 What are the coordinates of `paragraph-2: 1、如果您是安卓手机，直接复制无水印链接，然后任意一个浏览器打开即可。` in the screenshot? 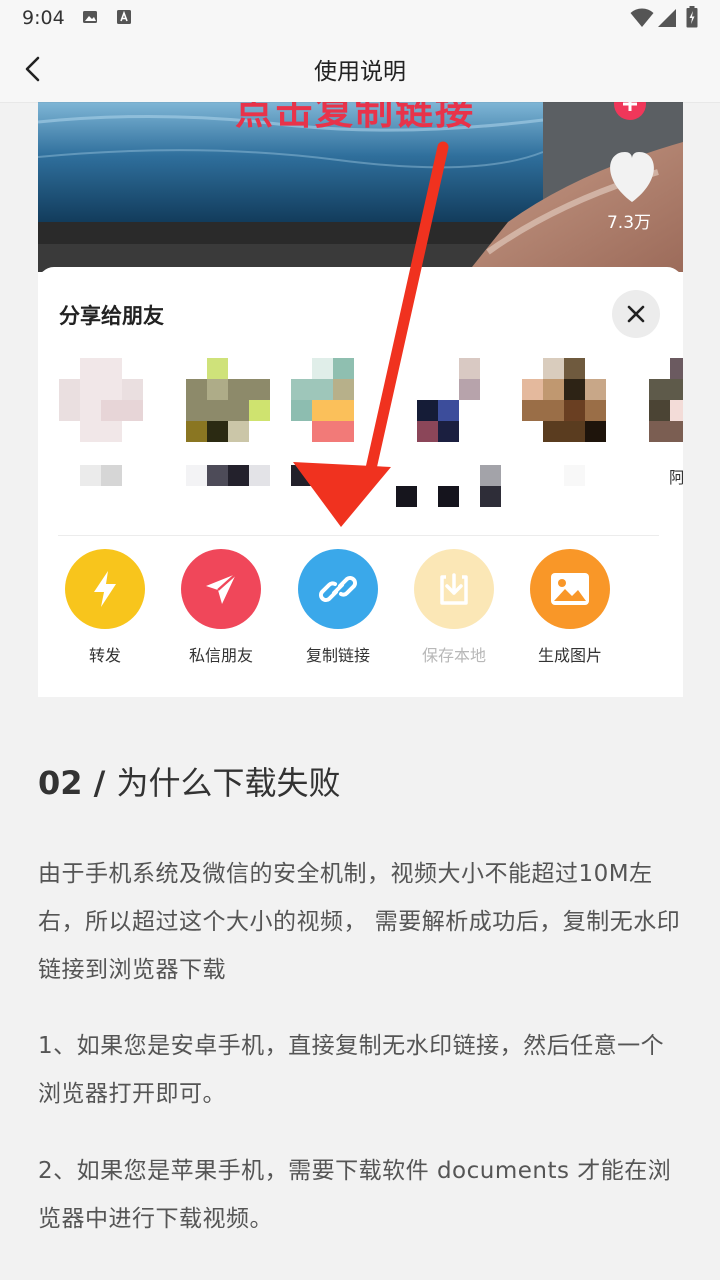 It's located at (351, 1070).